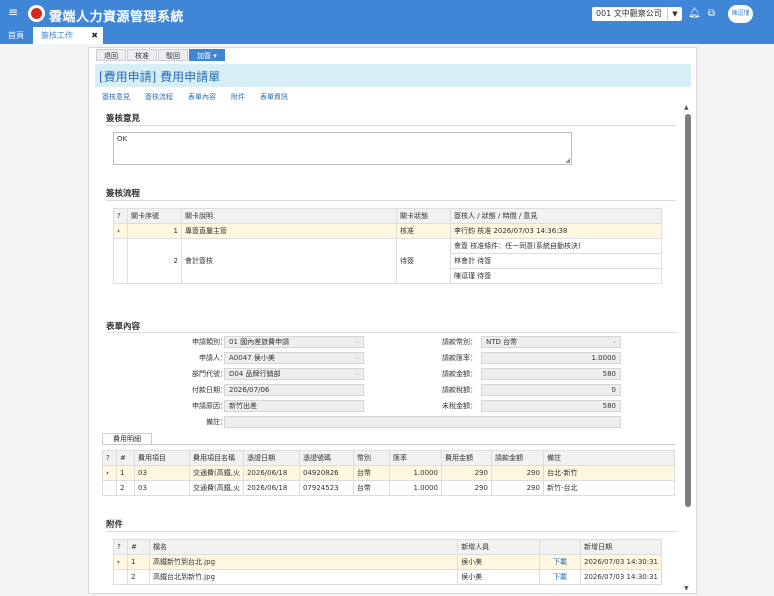  I want to click on exchange-rate-field: 1.0000, so click(551, 358).